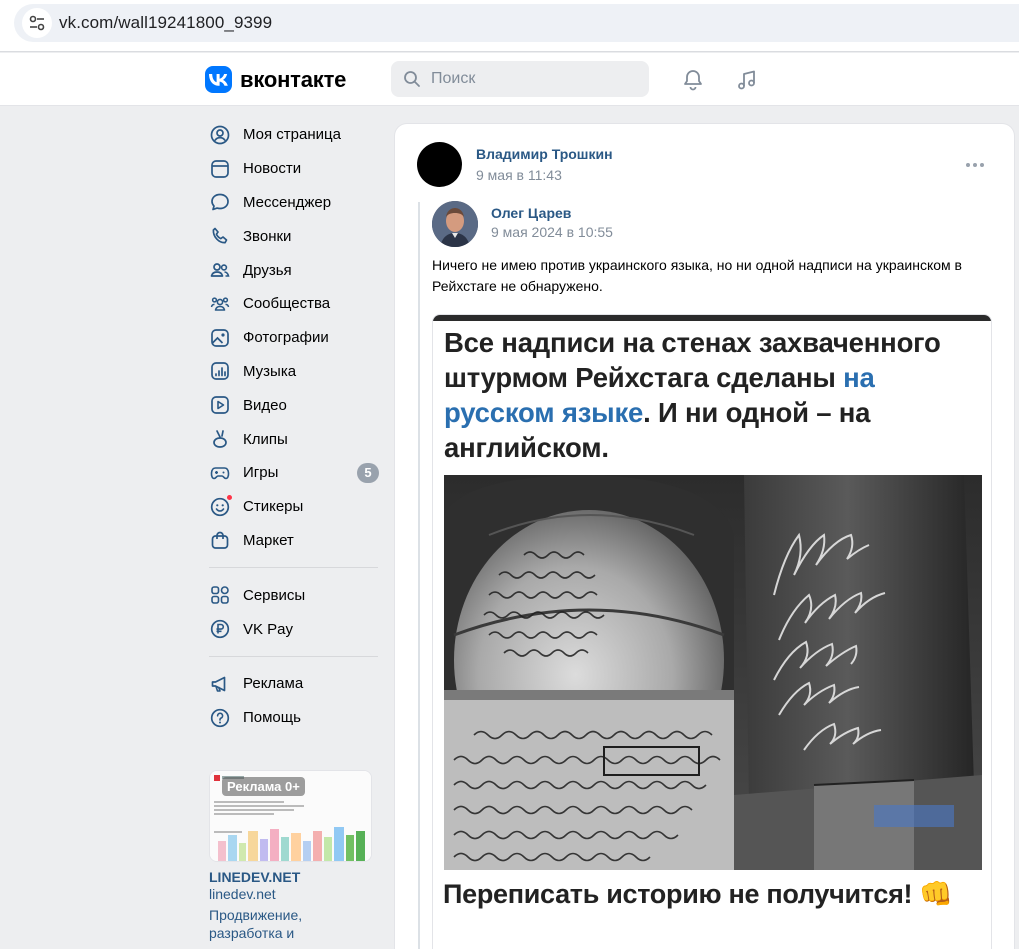 This screenshot has width=1019, height=949. Describe the element at coordinates (295, 439) in the screenshot. I see `sidebar-item-clips: Клипы` at that location.